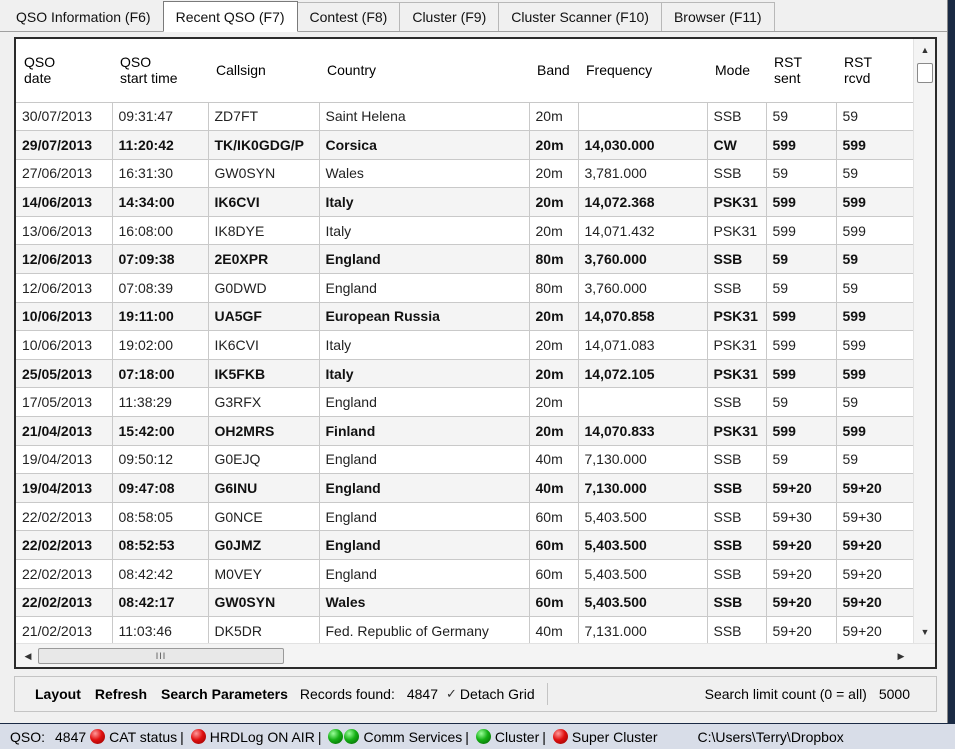 The height and width of the screenshot is (749, 955). What do you see at coordinates (64, 174) in the screenshot?
I see `table-cell: 27/06/2013` at bounding box center [64, 174].